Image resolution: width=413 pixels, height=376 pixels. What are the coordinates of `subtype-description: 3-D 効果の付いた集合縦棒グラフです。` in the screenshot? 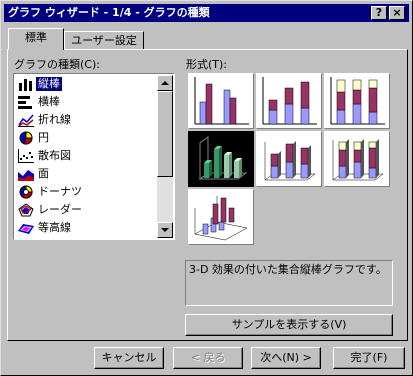 It's located at (289, 283).